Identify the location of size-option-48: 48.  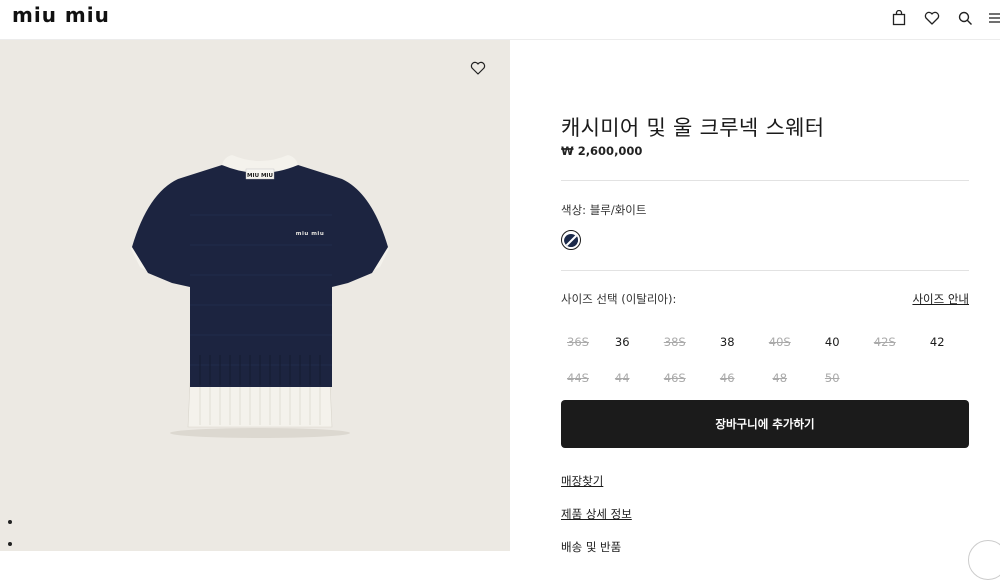
(780, 378).